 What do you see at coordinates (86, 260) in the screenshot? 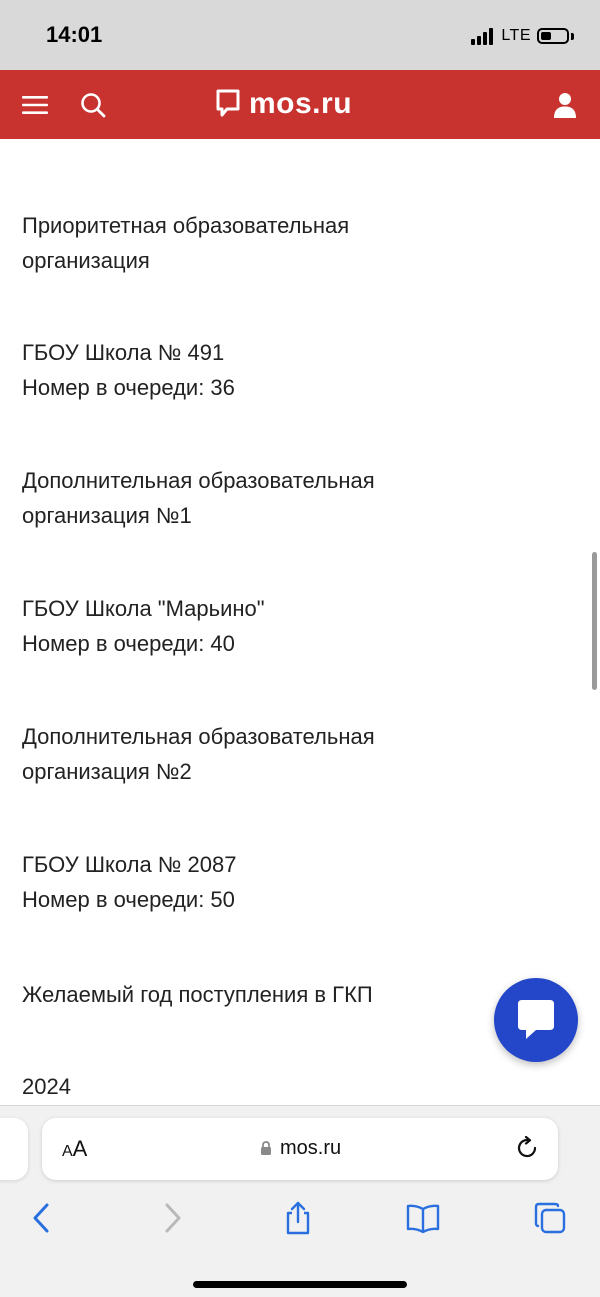
I see `info-line: организация` at bounding box center [86, 260].